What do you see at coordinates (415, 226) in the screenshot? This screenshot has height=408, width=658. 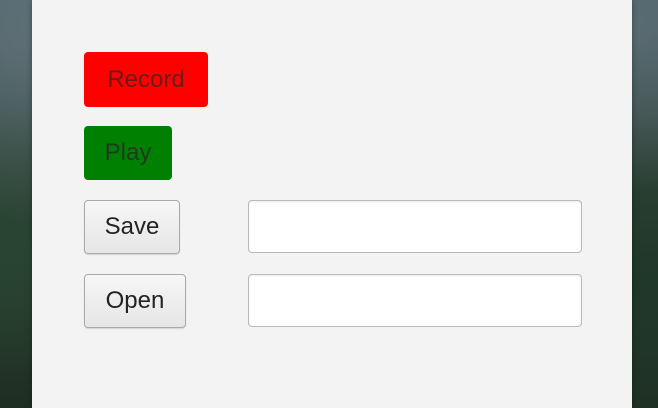 I see `save-path-field` at bounding box center [415, 226].